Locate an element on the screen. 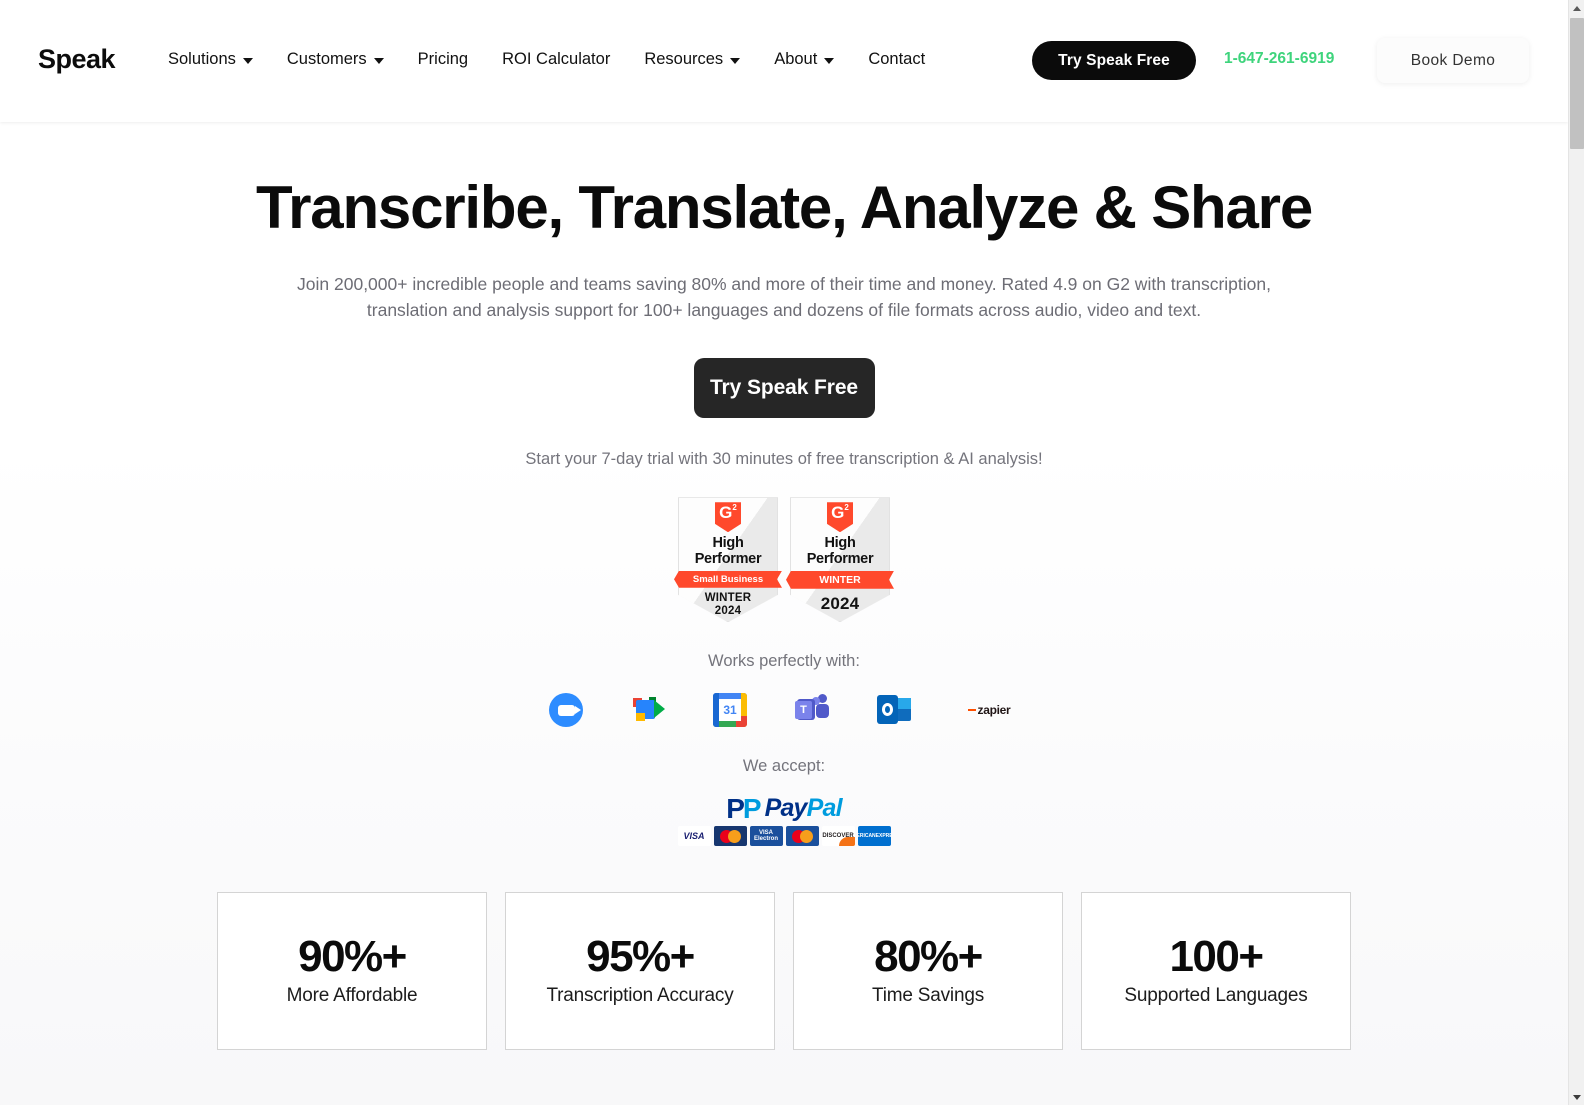  stat-value: 95%+ is located at coordinates (640, 957).